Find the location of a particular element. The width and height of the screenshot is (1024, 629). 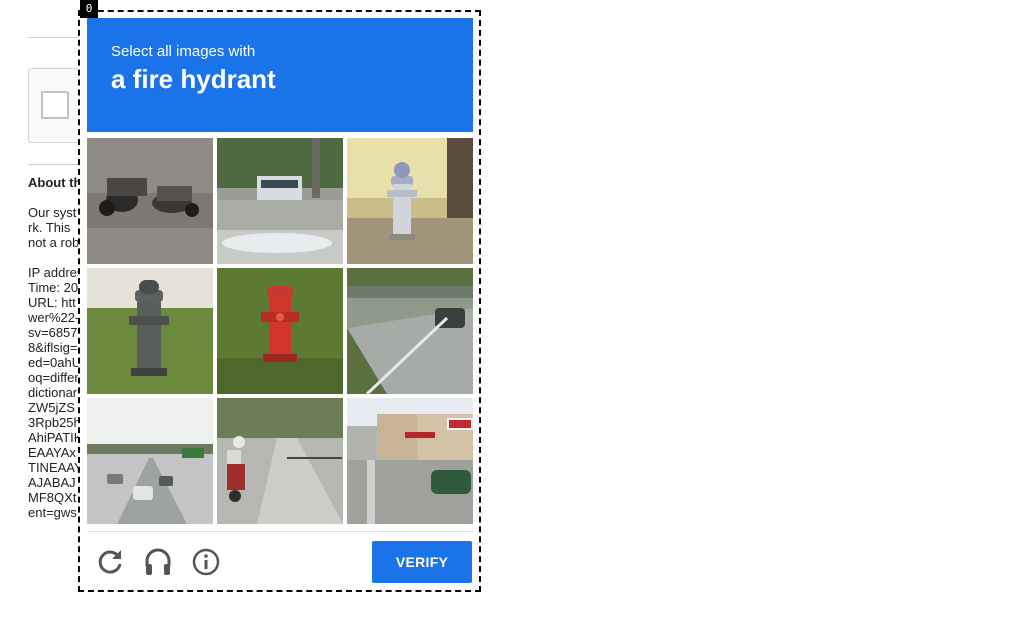

request-detail-line: TINEAAY is located at coordinates (54, 467).